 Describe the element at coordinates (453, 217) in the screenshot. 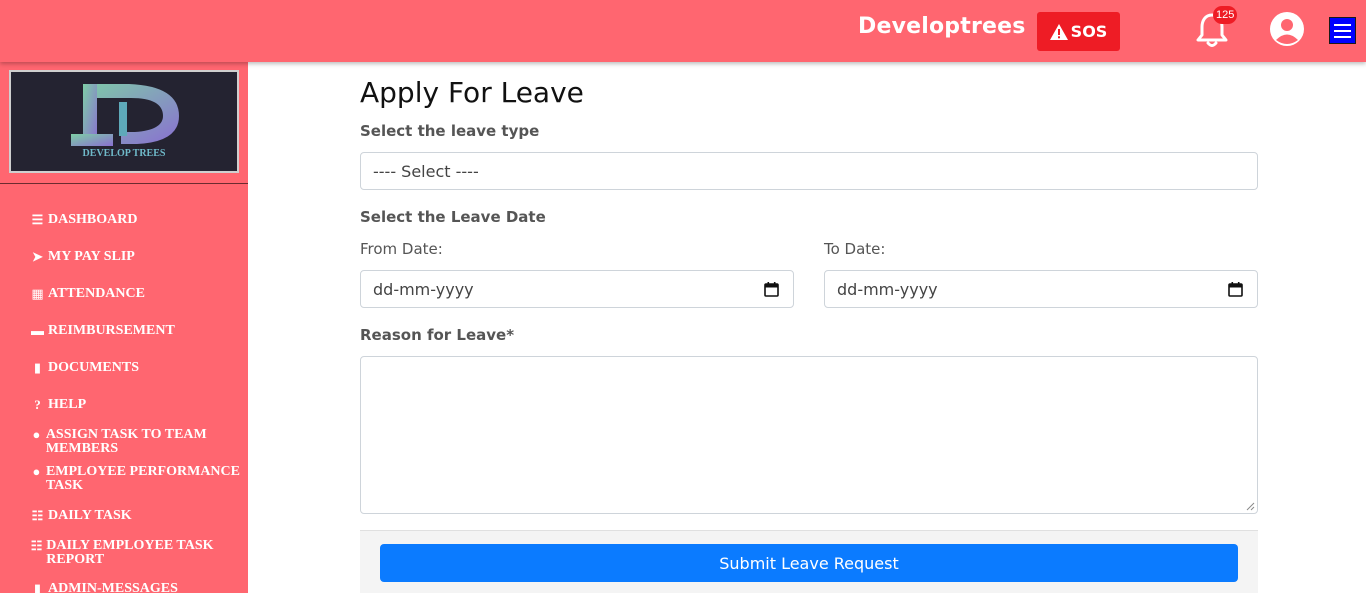

I see `leave-date-label: Select the Leave Date` at that location.